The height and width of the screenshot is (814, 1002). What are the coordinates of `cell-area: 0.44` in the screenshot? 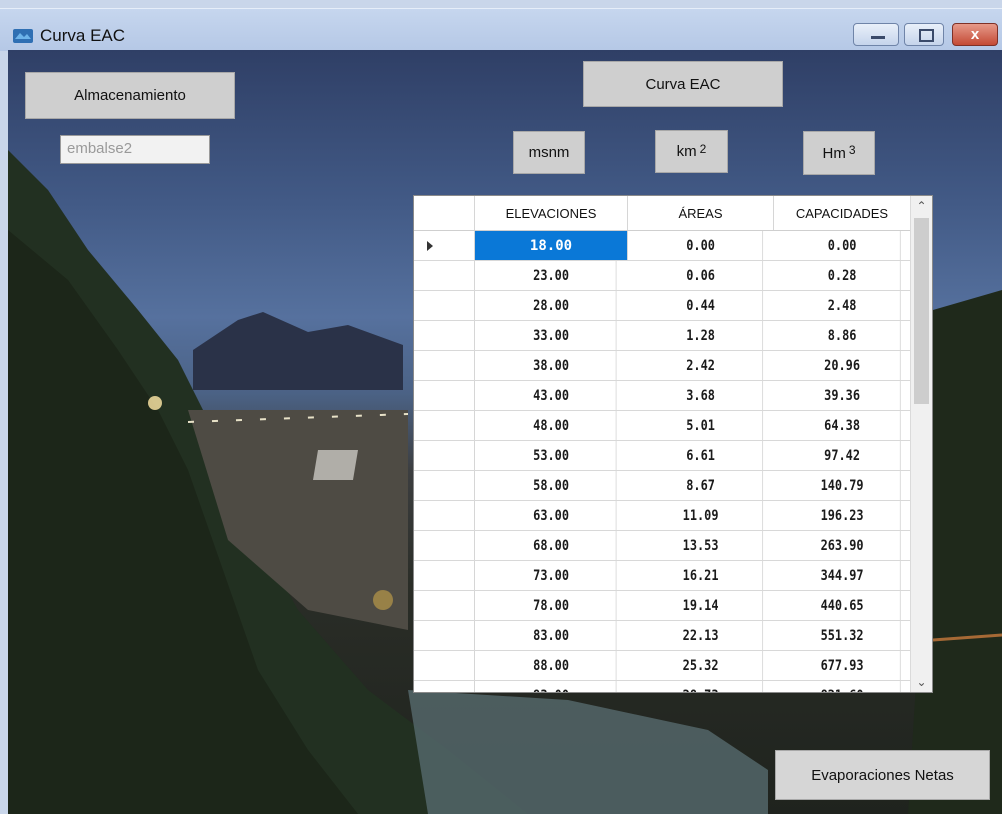 It's located at (701, 305).